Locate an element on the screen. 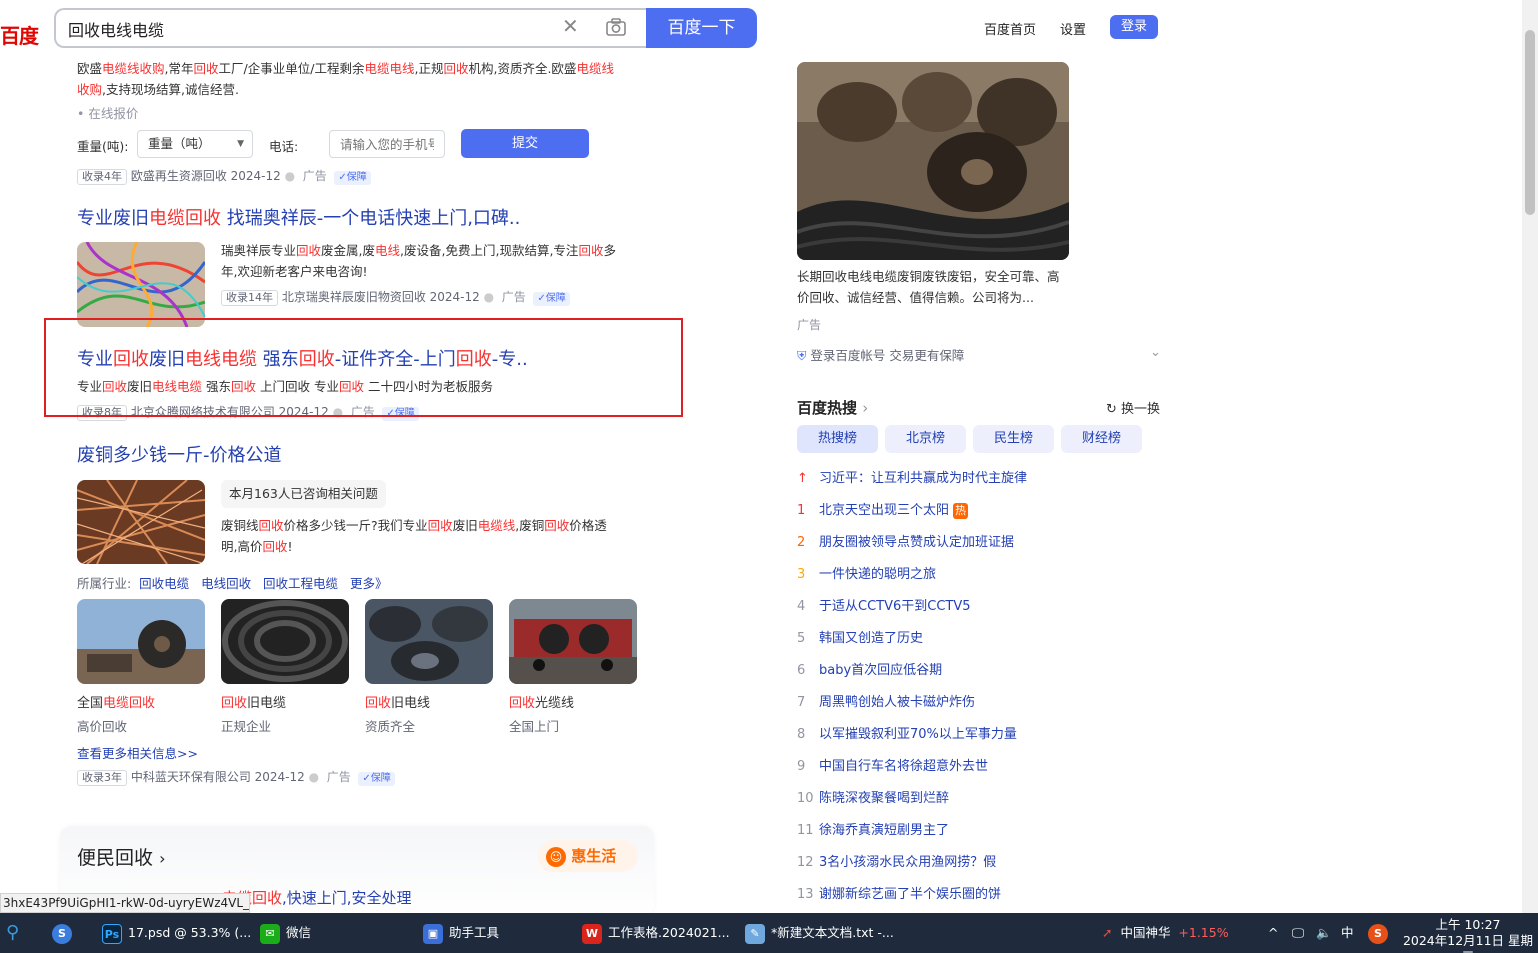  clock: 上午 10:27 2024年12月11日 星期三 is located at coordinates (1468, 933).